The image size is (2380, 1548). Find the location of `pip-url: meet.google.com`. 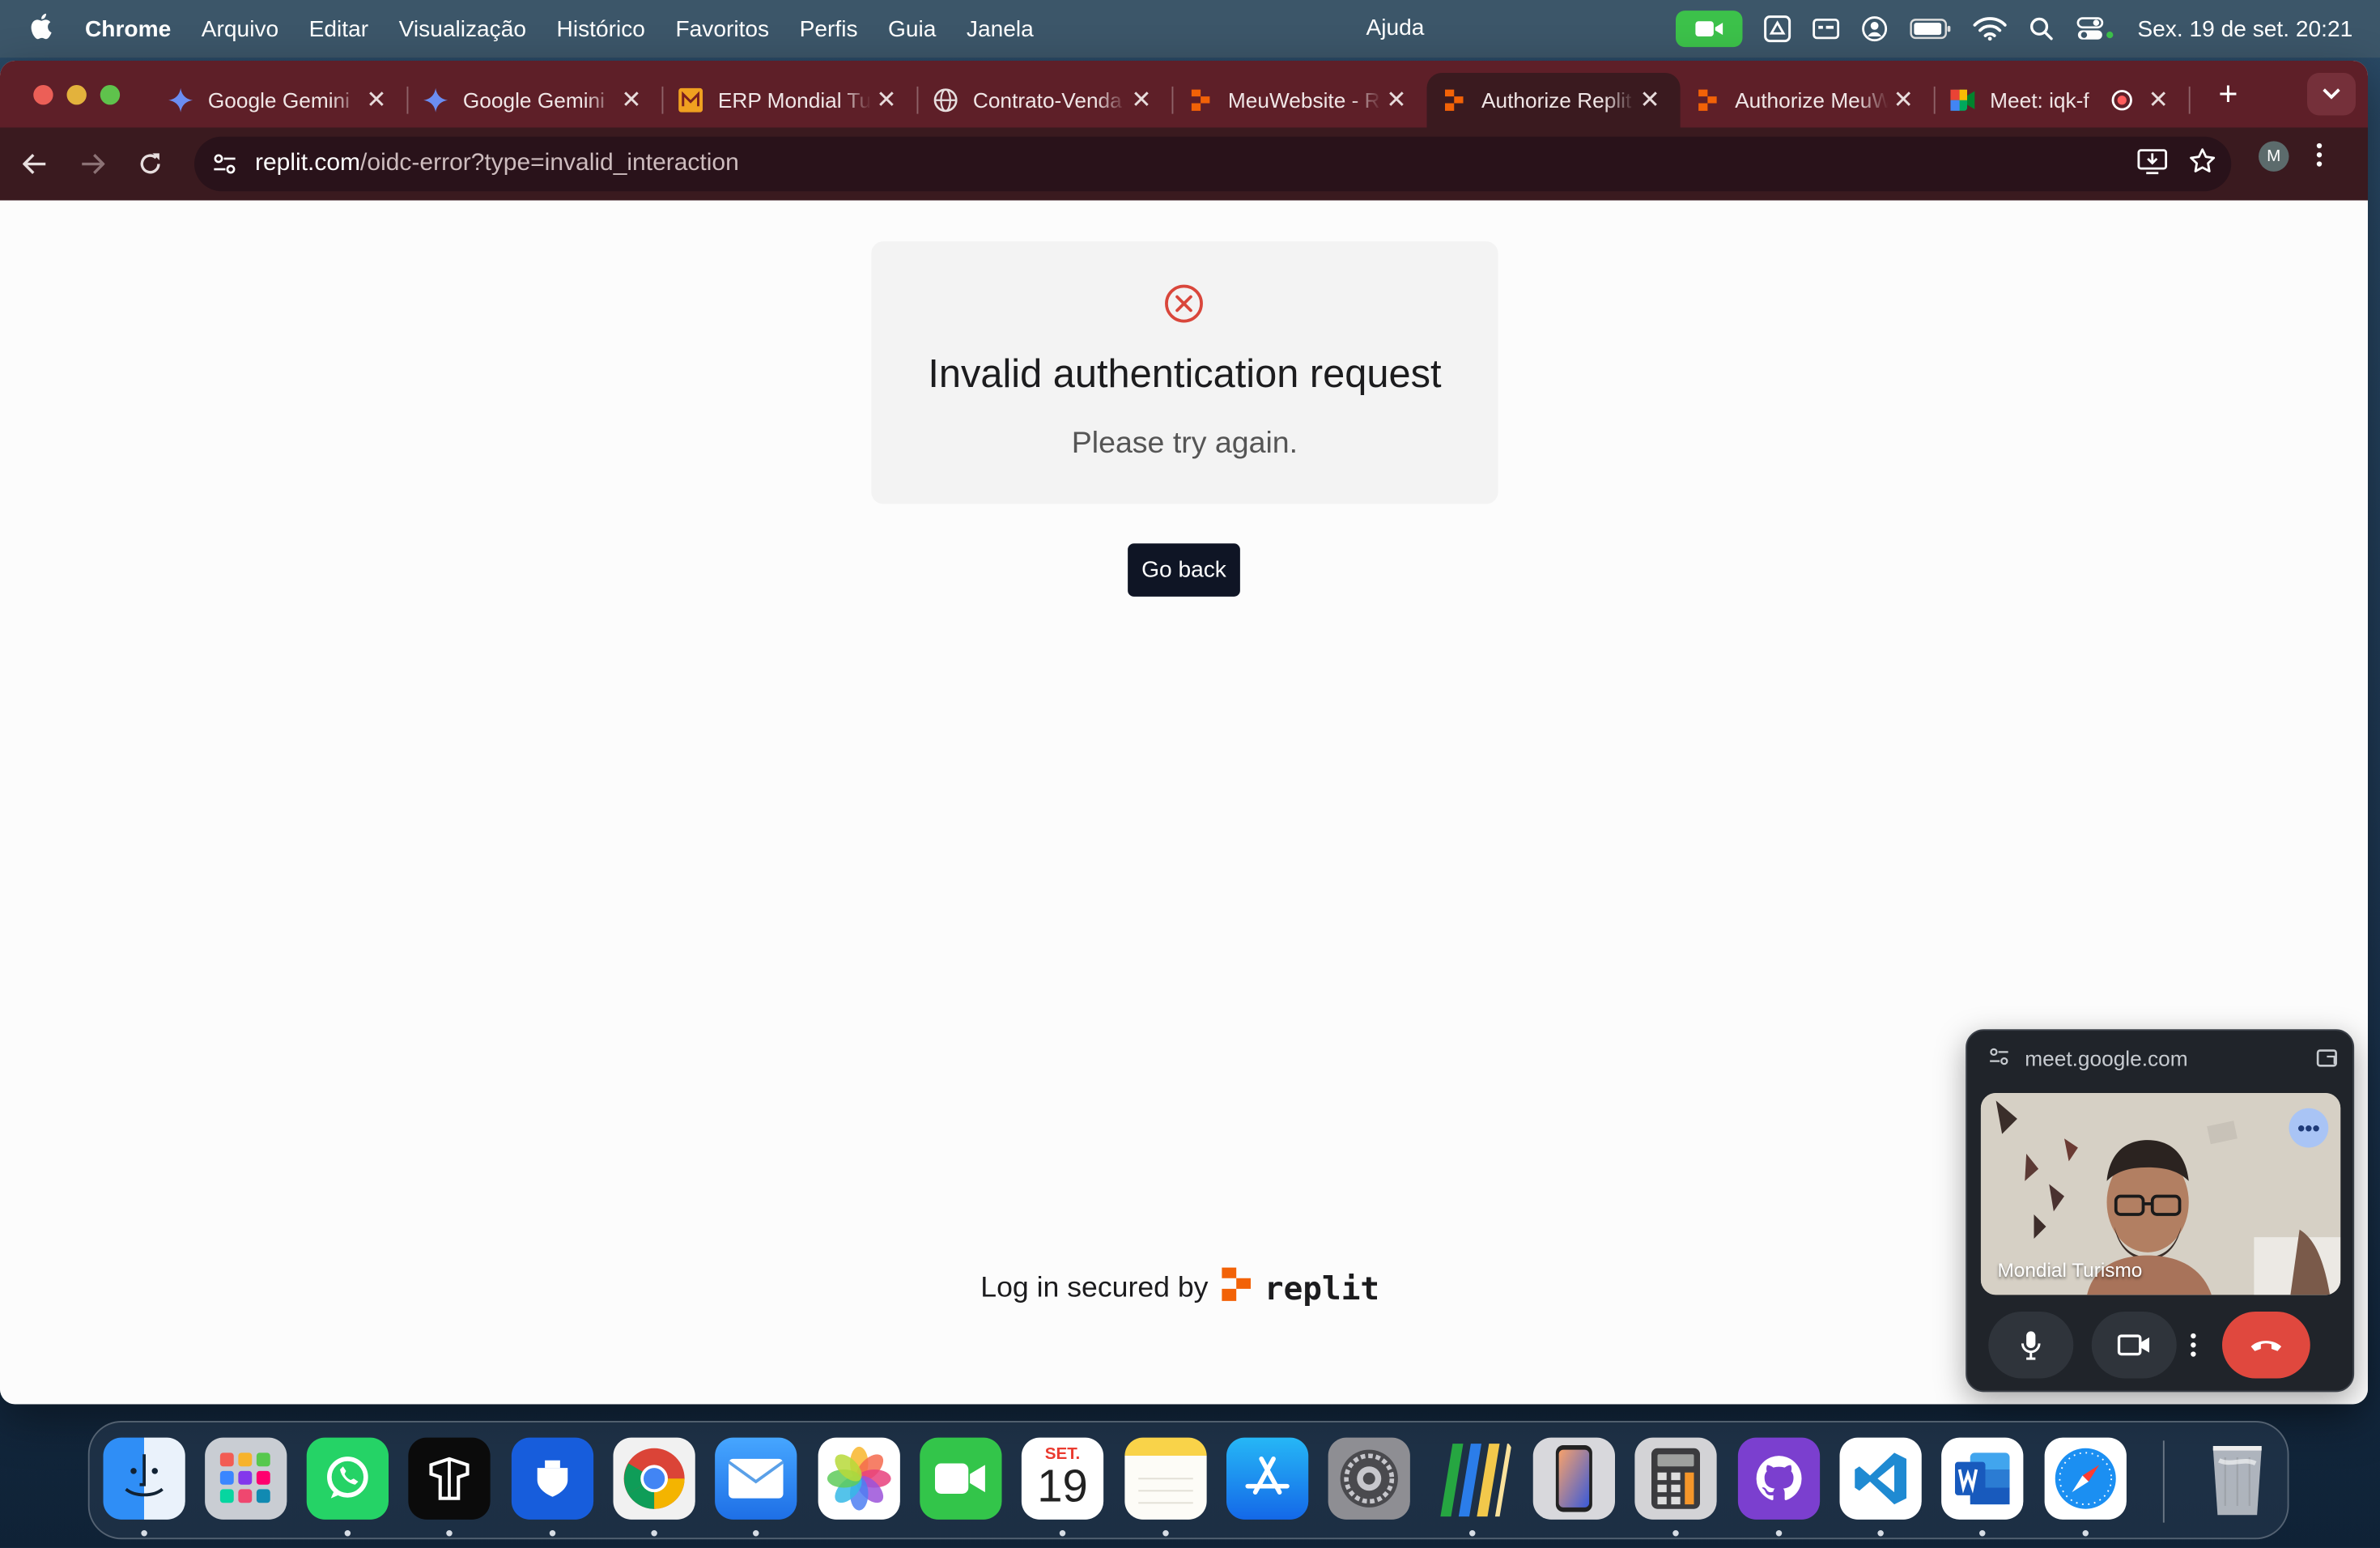

pip-url: meet.google.com is located at coordinates (2107, 1057).